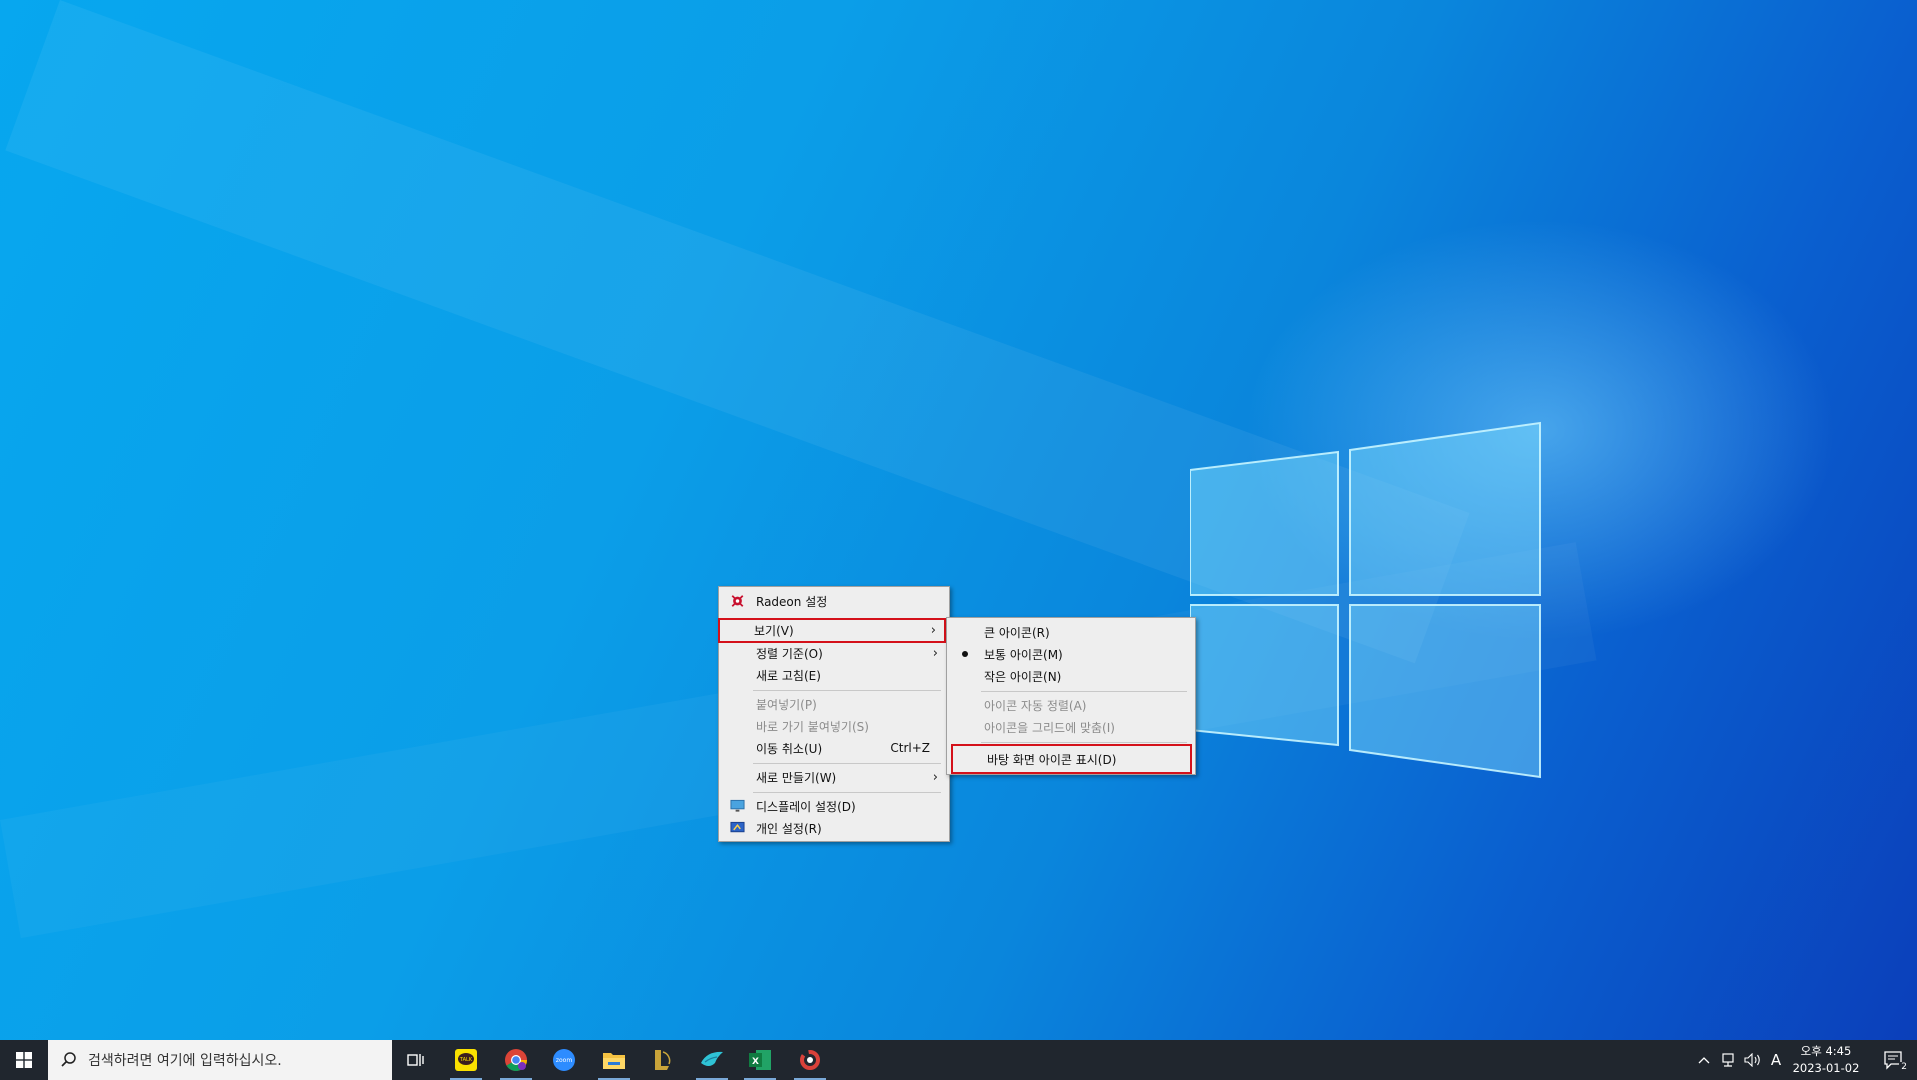 This screenshot has height=1080, width=1917. What do you see at coordinates (832, 630) in the screenshot?
I see `menu-item-view: 보기(V) ›` at bounding box center [832, 630].